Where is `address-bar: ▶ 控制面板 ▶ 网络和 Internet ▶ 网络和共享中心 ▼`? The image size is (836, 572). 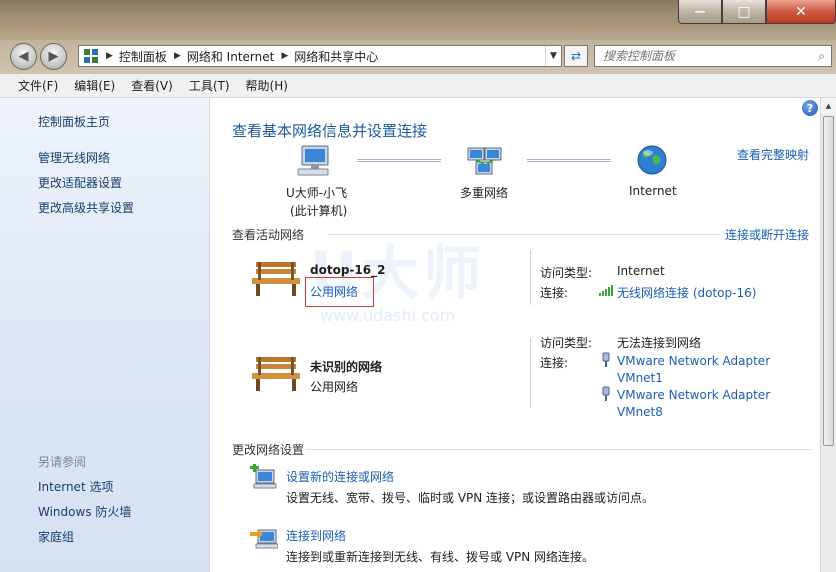
address-bar: ▶ 控制面板 ▶ 网络和 Internet ▶ 网络和共享中心 ▼ is located at coordinates (320, 56).